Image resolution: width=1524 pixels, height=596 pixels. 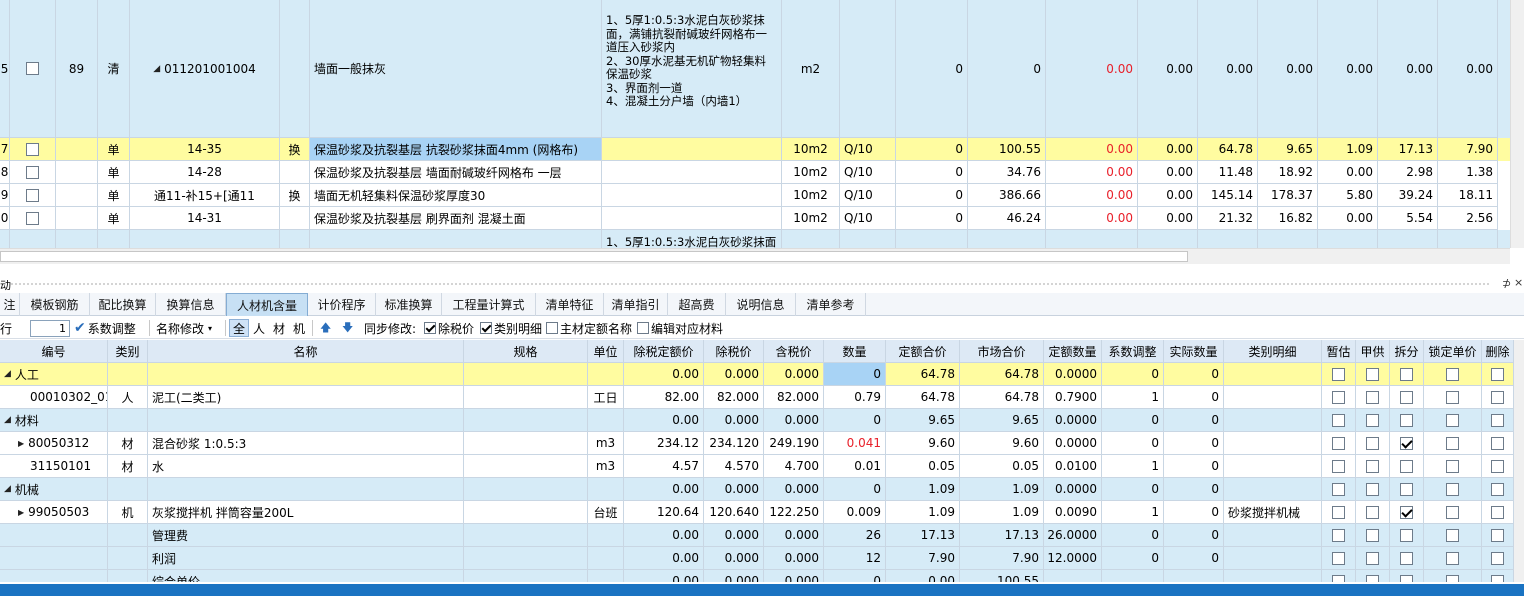 I want to click on close-icon: ×, so click(x=1518, y=282).